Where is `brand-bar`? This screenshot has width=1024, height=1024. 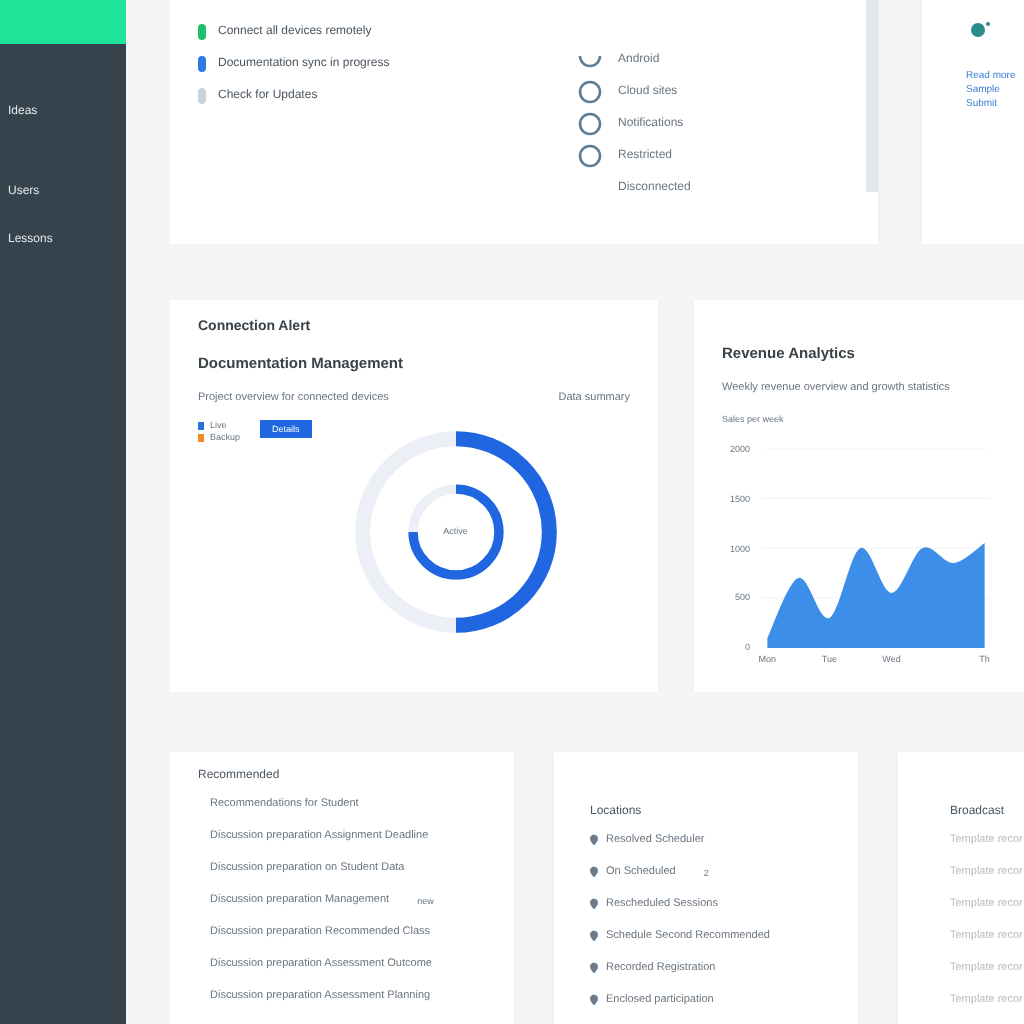
brand-bar is located at coordinates (63, 22).